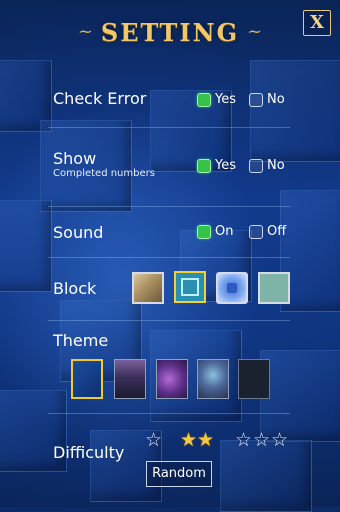  I want to click on sound-label: Sound, so click(78, 232).